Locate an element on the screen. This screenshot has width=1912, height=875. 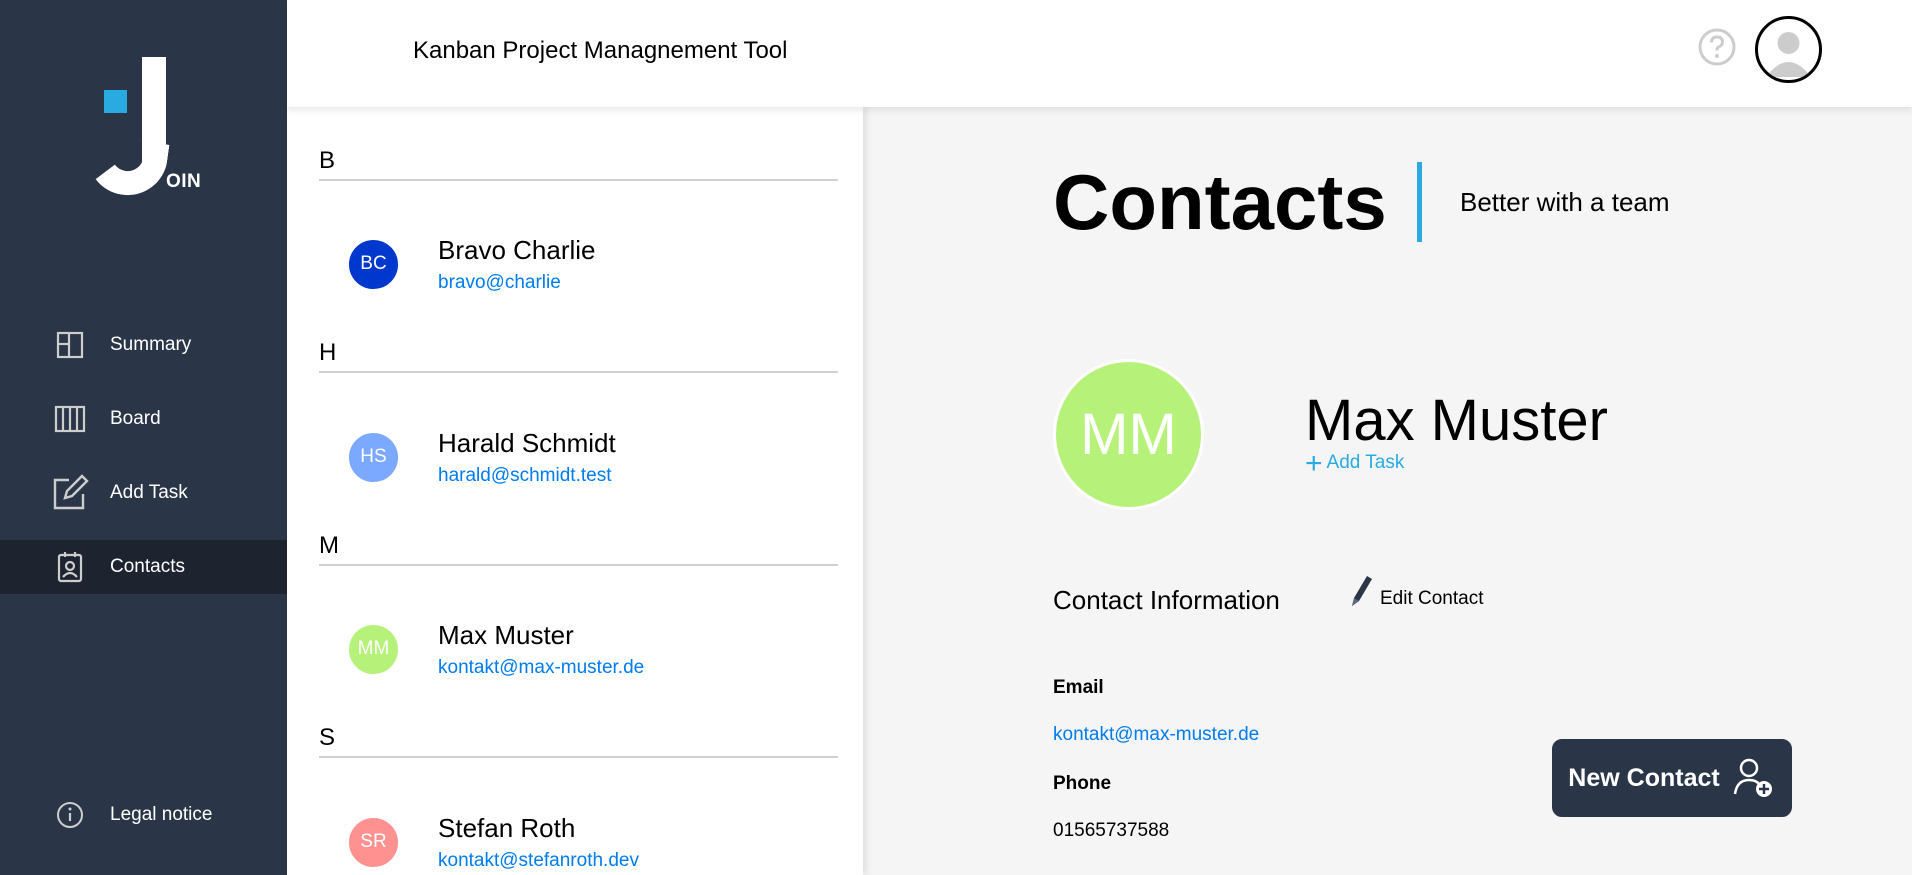
sidebar-nav: Summary Board Add Task Contacts is located at coordinates (143, 466).